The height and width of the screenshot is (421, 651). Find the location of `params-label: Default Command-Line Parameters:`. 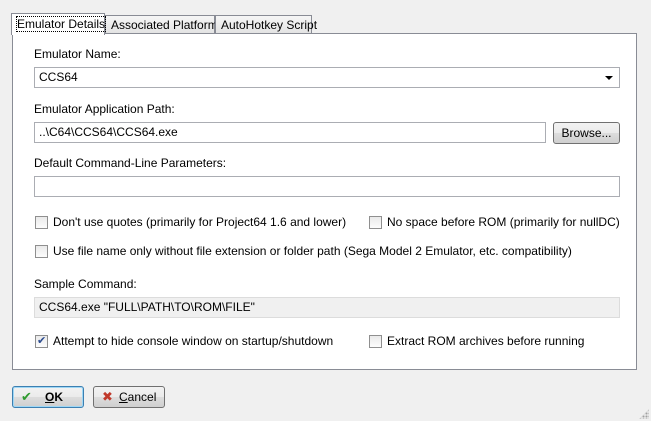

params-label: Default Command-Line Parameters: is located at coordinates (130, 163).